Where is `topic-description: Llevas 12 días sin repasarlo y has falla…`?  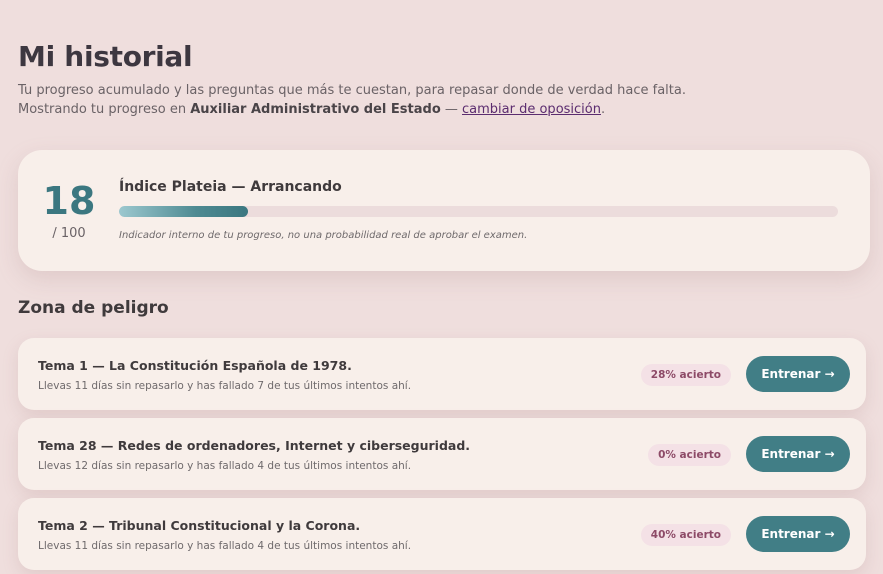
topic-description: Llevas 12 días sin repasarlo y has falla… is located at coordinates (225, 466).